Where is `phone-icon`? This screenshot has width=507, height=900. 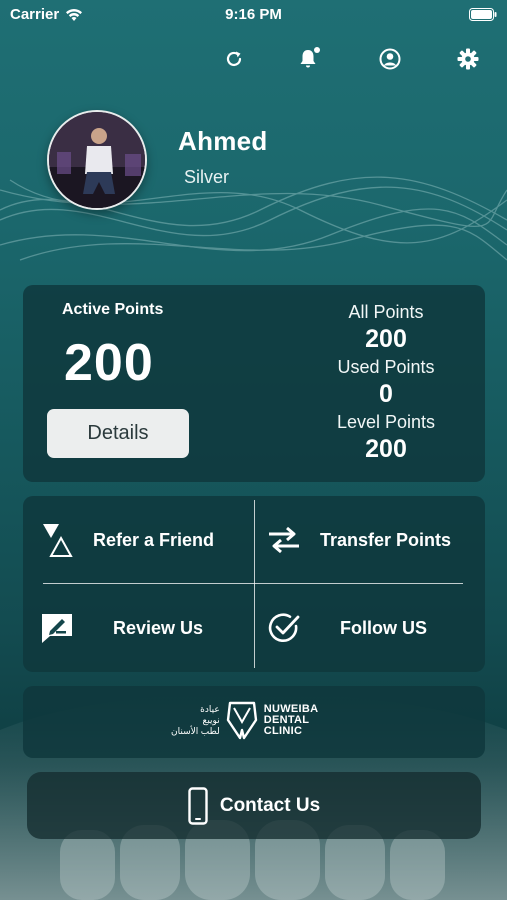
phone-icon is located at coordinates (198, 805).